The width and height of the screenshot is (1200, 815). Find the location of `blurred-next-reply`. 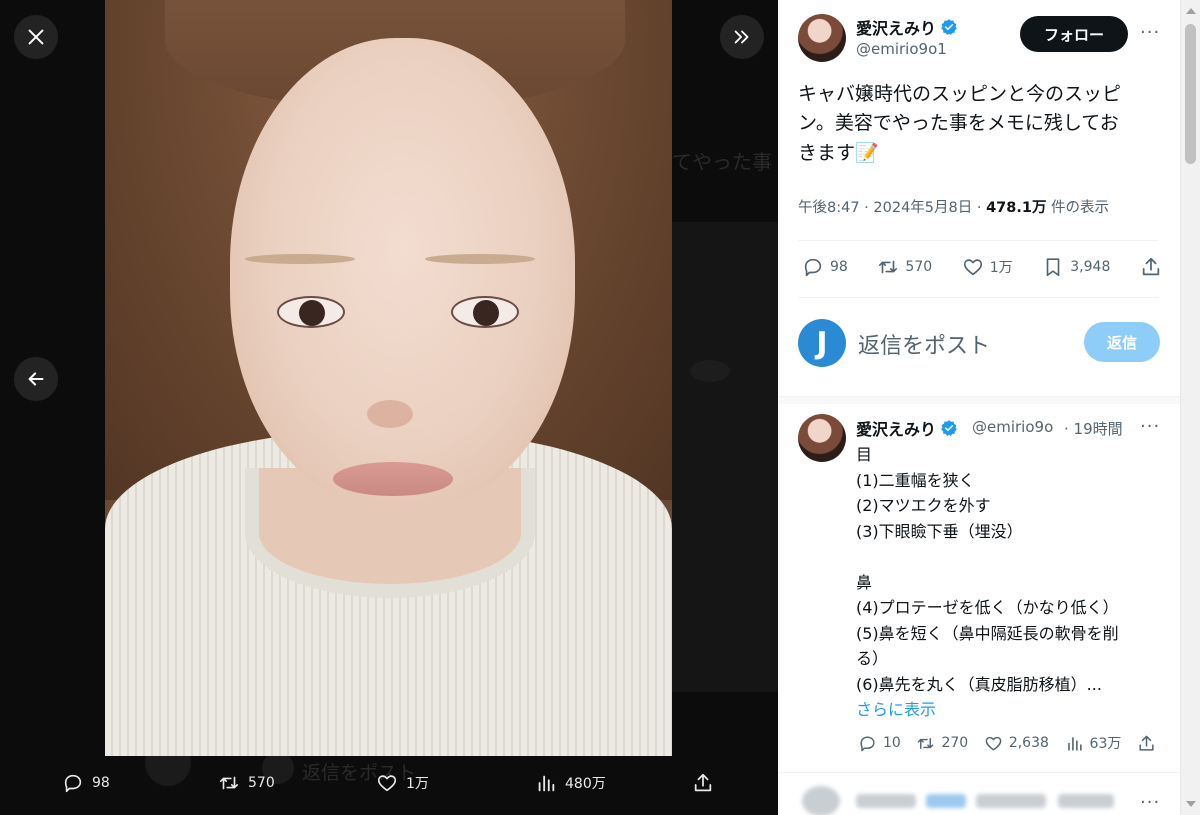

blurred-next-reply is located at coordinates (977, 800).